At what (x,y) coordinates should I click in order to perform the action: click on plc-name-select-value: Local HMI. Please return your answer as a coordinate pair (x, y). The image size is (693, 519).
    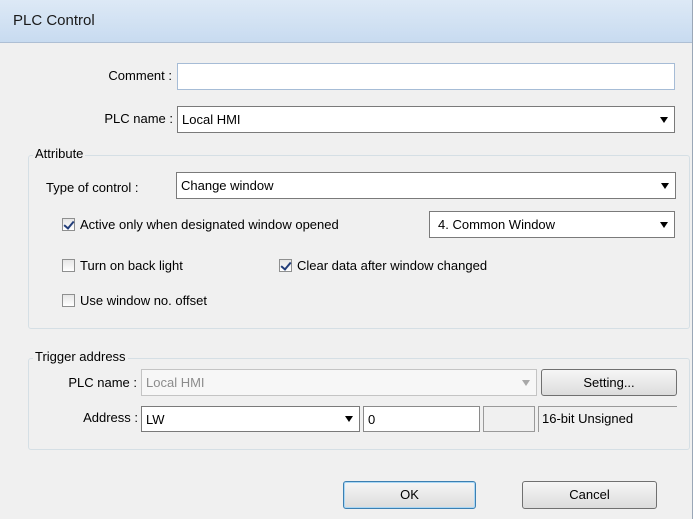
    Looking at the image, I should click on (211, 119).